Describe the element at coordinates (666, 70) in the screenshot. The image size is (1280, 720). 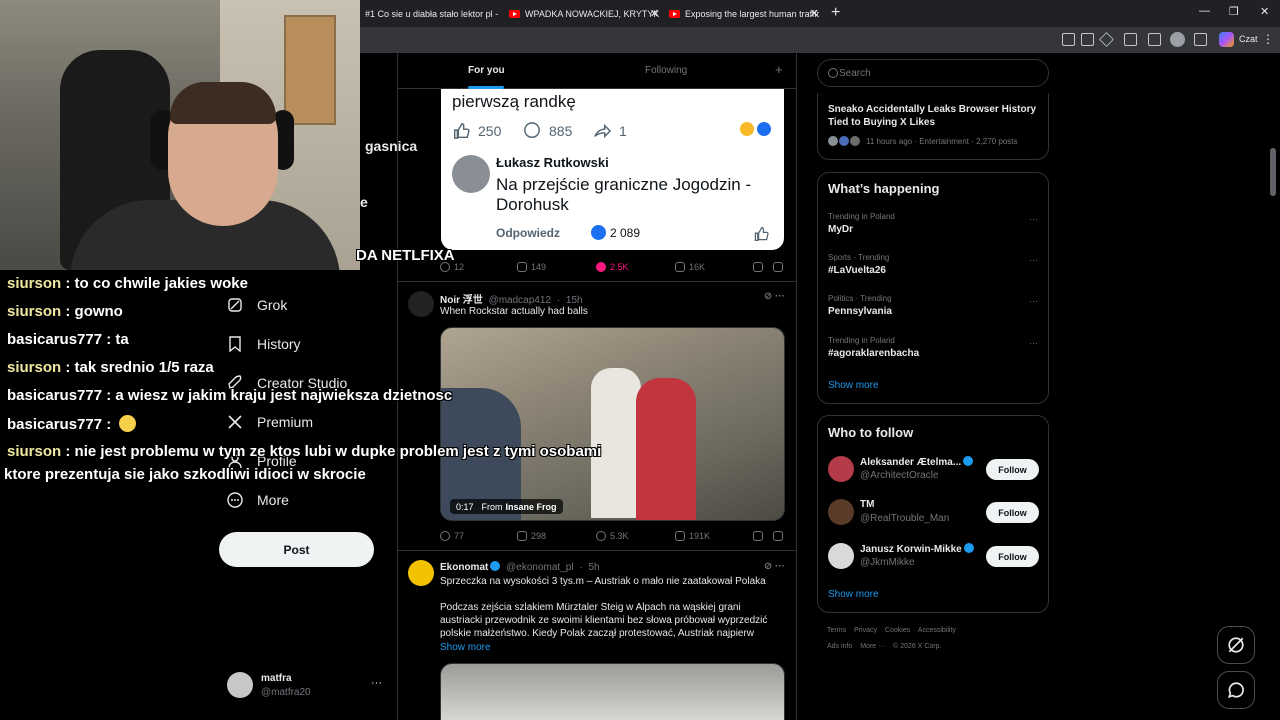
I see `tab-following: Following` at that location.